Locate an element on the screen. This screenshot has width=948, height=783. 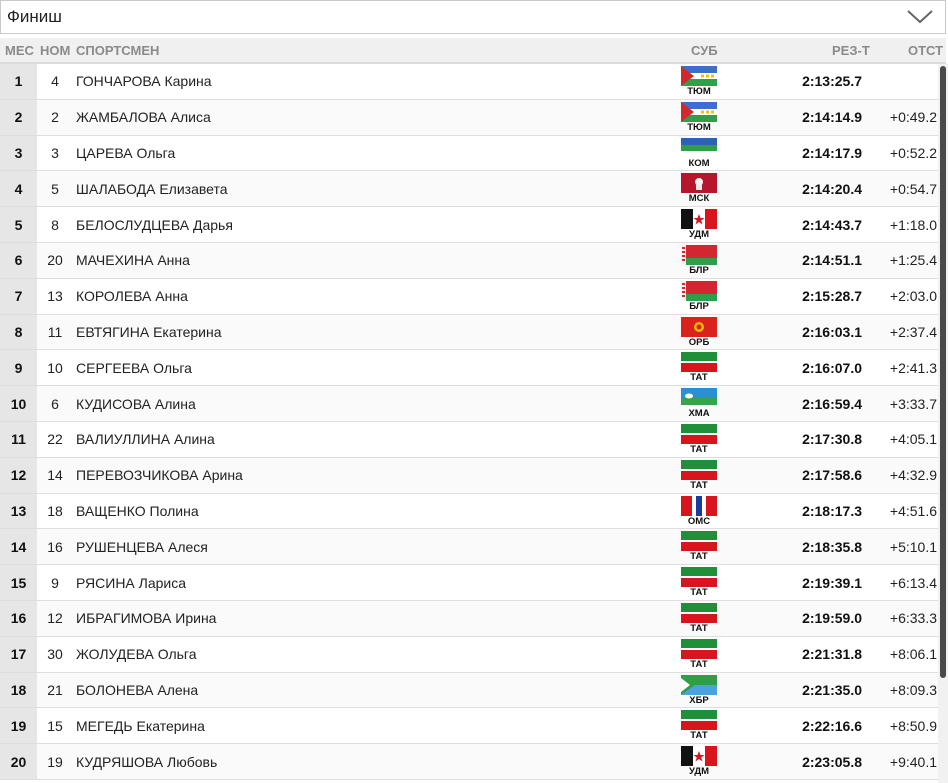
athlete-name: ПЕРЕВОЗЧИКОВА Арина is located at coordinates (159, 475).